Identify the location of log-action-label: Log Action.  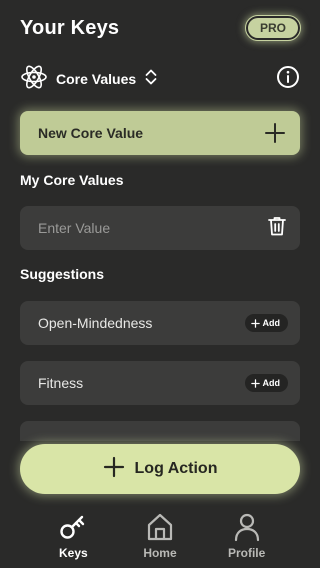
(176, 468).